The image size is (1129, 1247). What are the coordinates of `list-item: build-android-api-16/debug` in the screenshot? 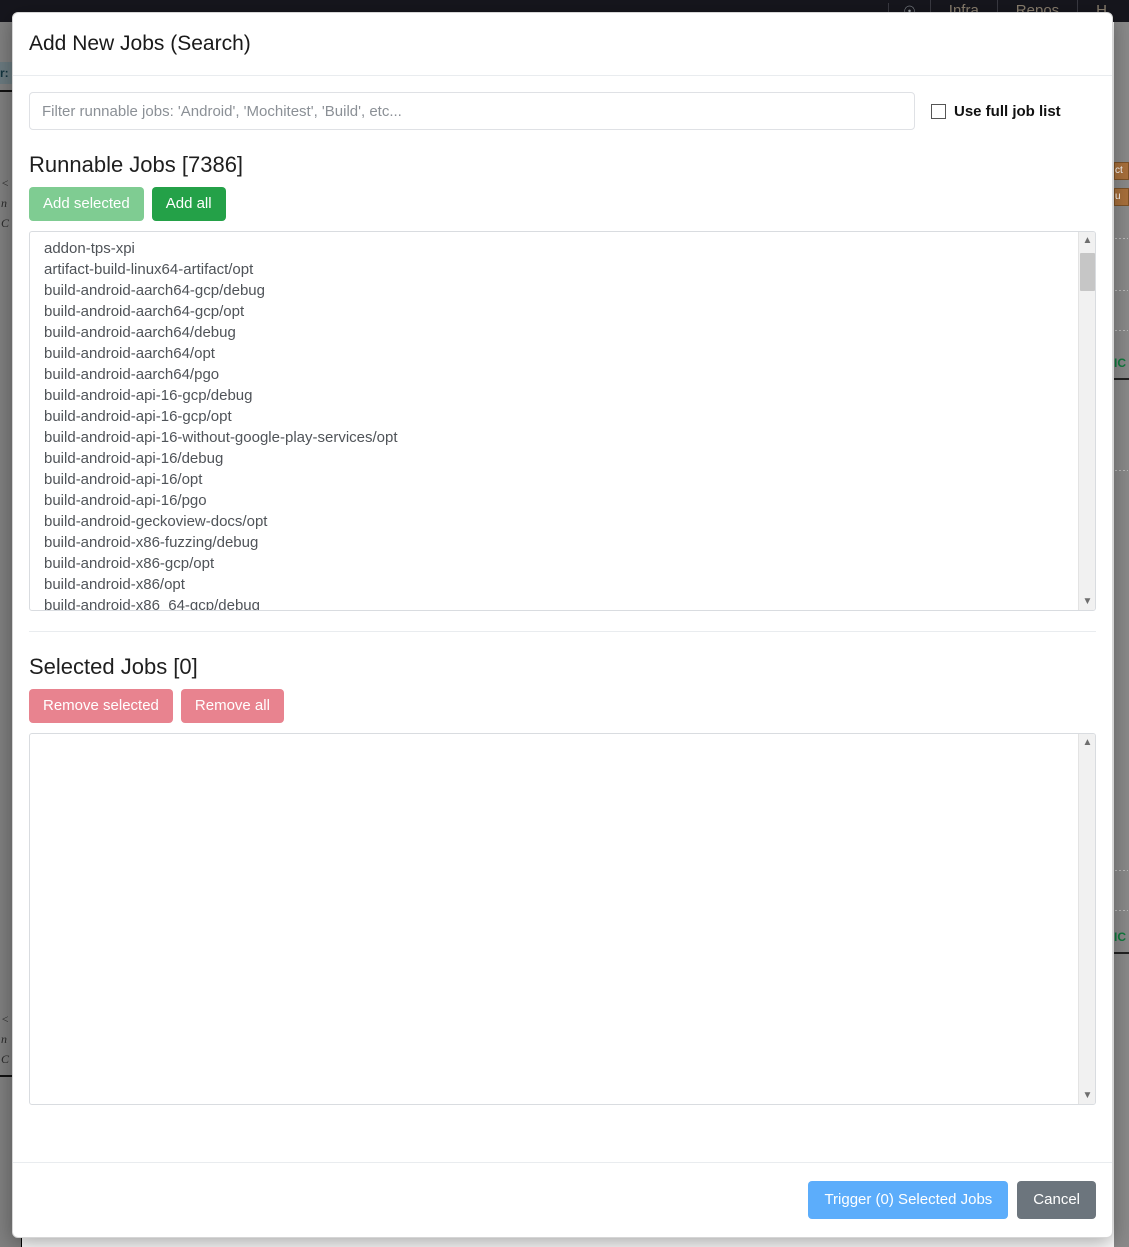 It's located at (553, 458).